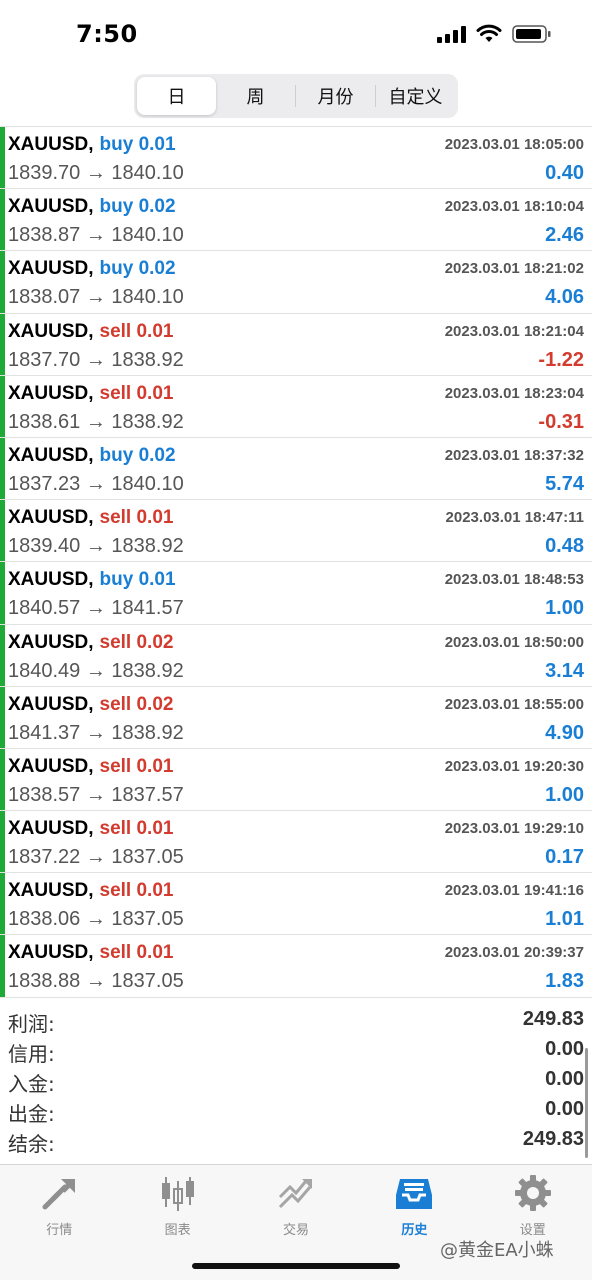 Image resolution: width=592 pixels, height=1280 pixels. I want to click on trade-icon, so click(296, 1193).